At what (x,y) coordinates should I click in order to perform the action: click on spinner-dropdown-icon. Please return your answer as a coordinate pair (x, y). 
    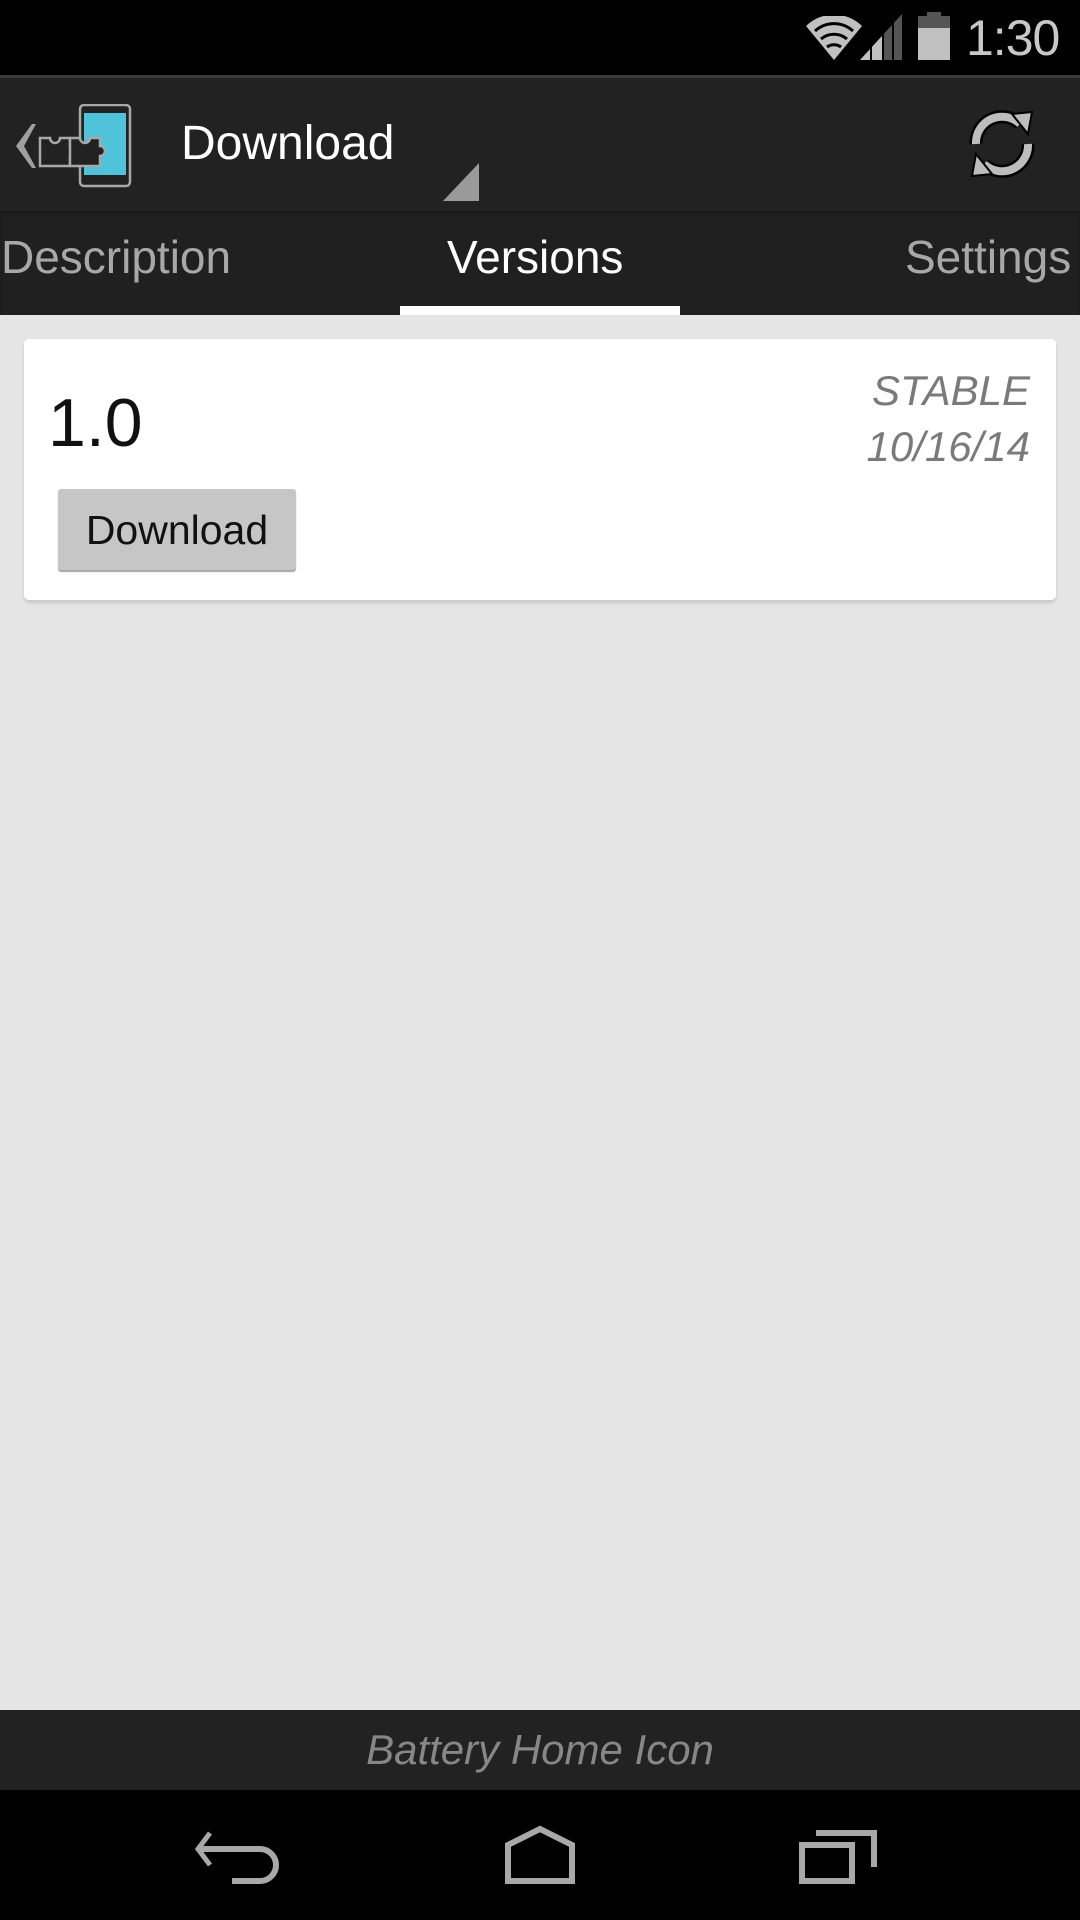
    Looking at the image, I should click on (461, 182).